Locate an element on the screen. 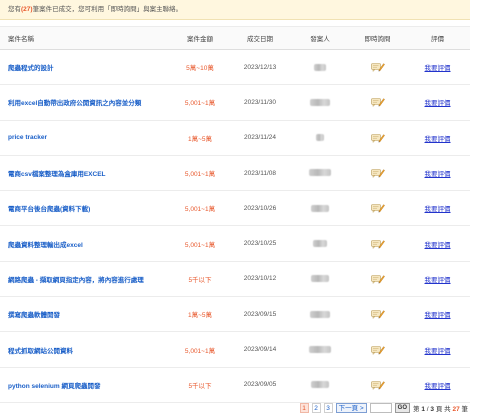  case-name-link: 電商csv檔案整理為盒庫用EXCEL is located at coordinates (57, 174).